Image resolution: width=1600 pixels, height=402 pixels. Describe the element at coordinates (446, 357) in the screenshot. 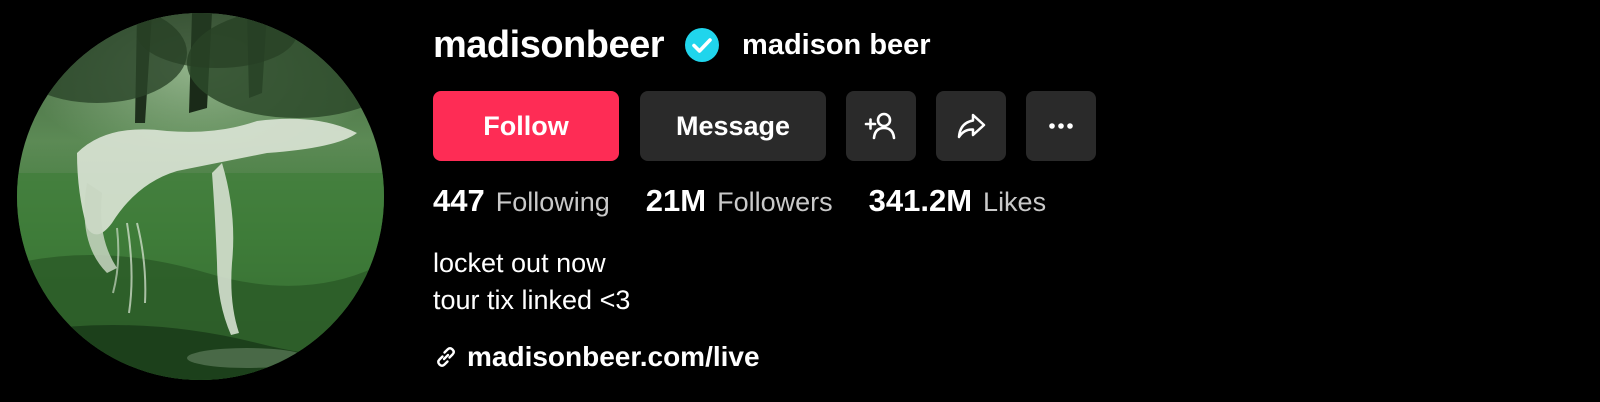

I see `link-icon` at that location.